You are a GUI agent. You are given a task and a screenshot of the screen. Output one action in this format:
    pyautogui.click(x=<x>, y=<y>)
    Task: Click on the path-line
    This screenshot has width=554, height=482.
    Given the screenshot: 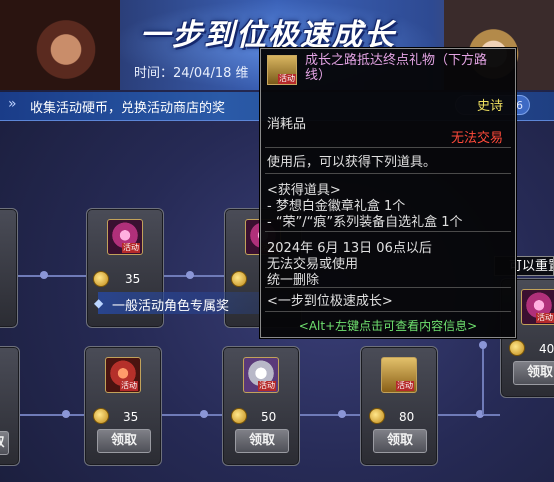 What is the action you would take?
    pyautogui.click(x=195, y=276)
    